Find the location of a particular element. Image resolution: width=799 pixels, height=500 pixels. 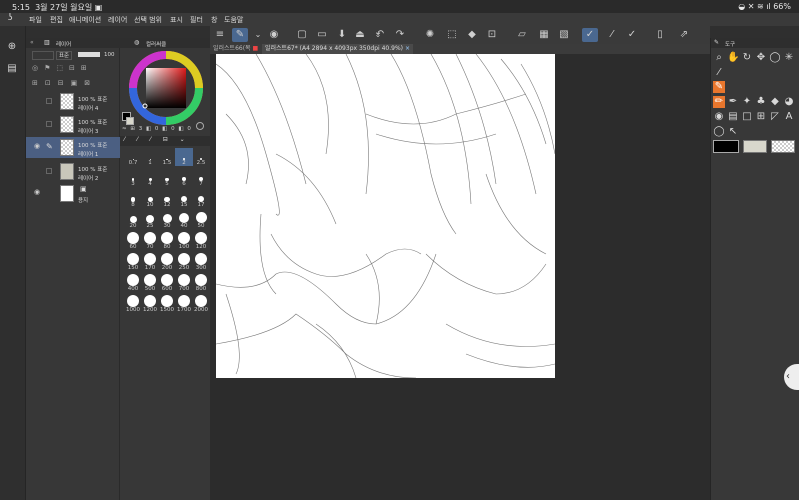

layer-action-icons: ⊞⊡⊟▣⊠ is located at coordinates (75, 84).